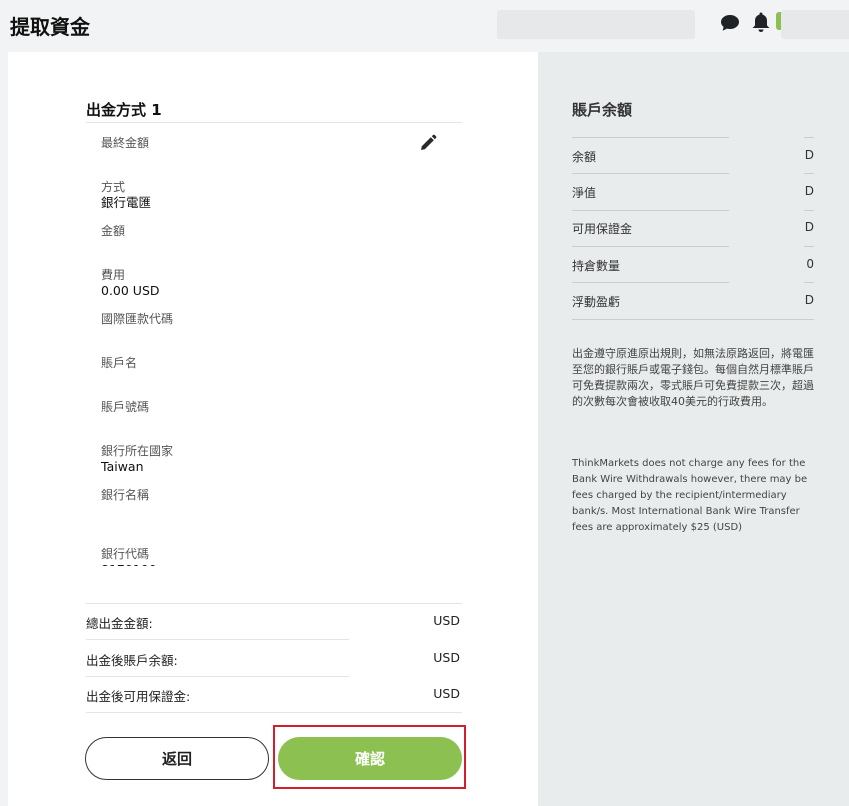  I want to click on balance-after-label: 出金後賬戶余額:, so click(132, 660).